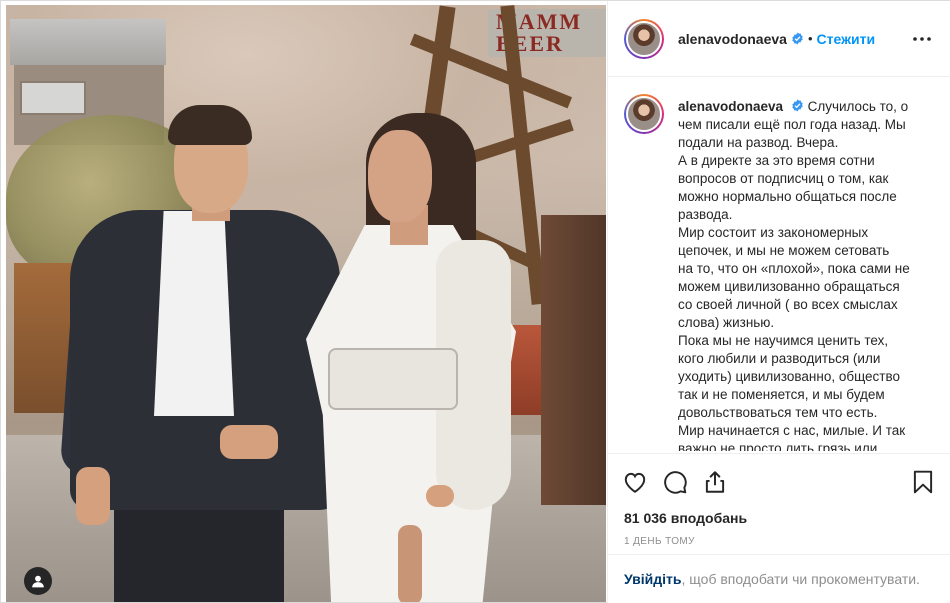 Image resolution: width=950 pixels, height=603 pixels. I want to click on caption-line: вопросов от подписчиц о том, как, so click(783, 178).